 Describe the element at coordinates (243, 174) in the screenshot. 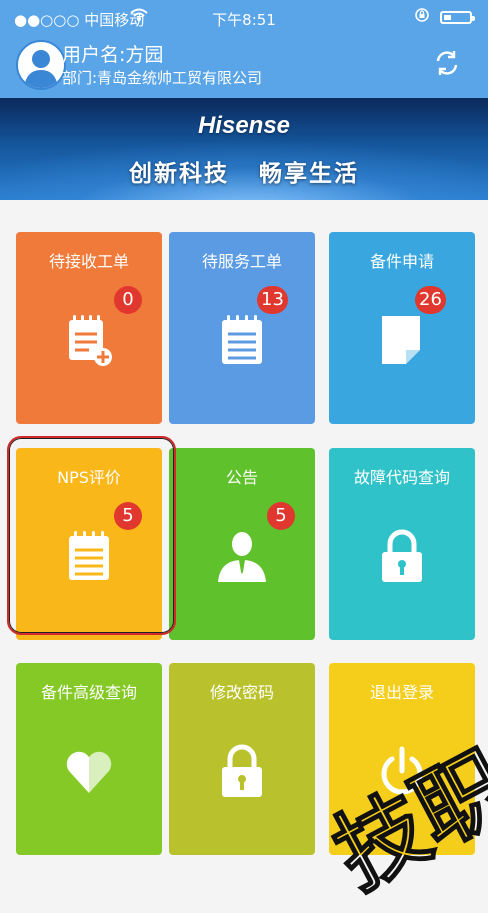

I see `brand-slogan: 创新科技 畅享生活` at that location.